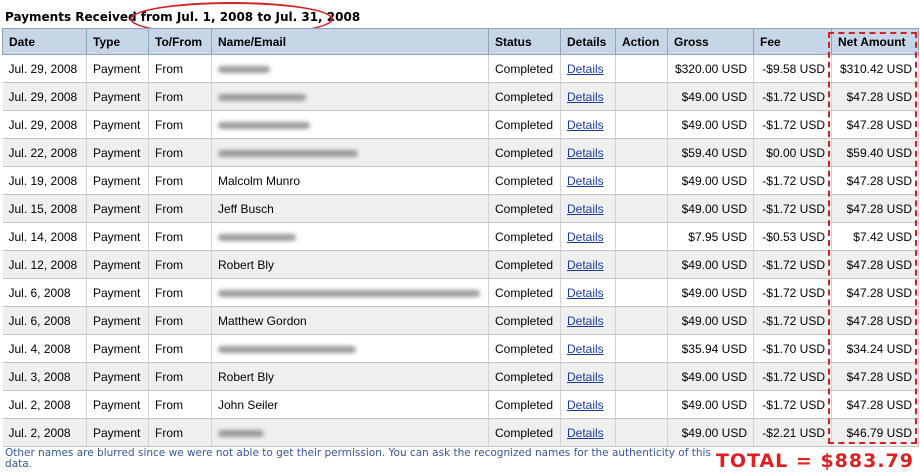 The height and width of the screenshot is (475, 920). Describe the element at coordinates (44, 41) in the screenshot. I see `col-header-date: Date` at that location.